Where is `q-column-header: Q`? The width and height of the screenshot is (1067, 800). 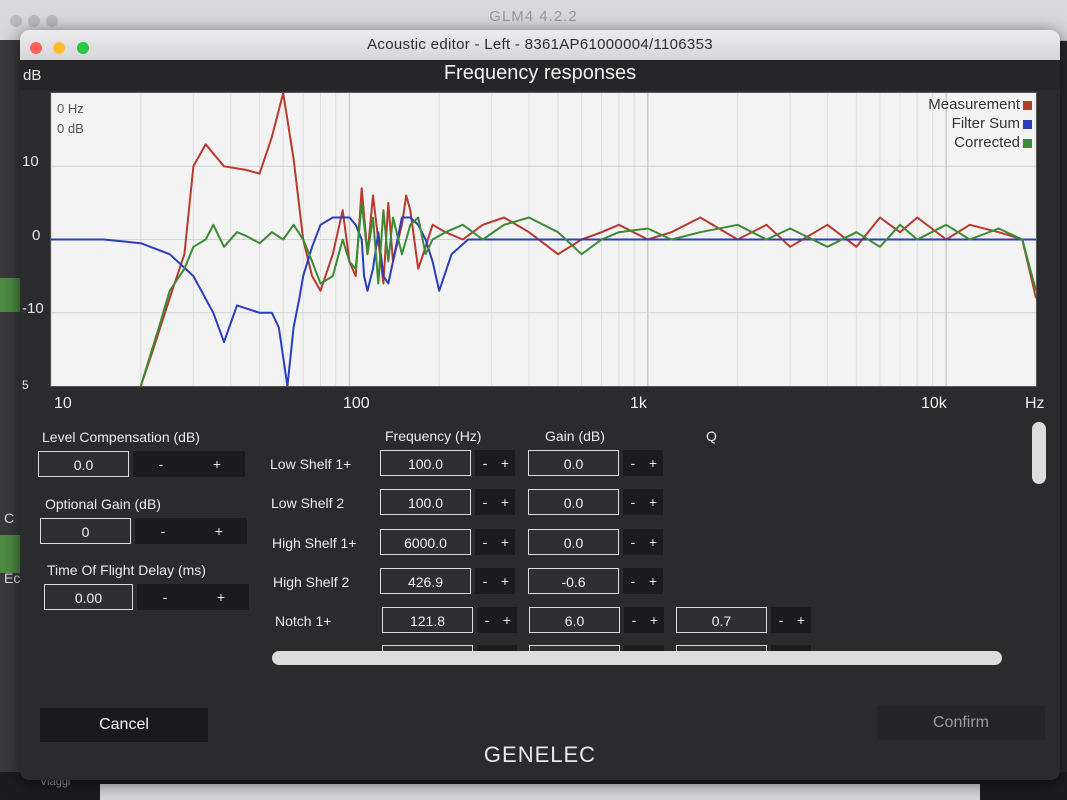 q-column-header: Q is located at coordinates (711, 436).